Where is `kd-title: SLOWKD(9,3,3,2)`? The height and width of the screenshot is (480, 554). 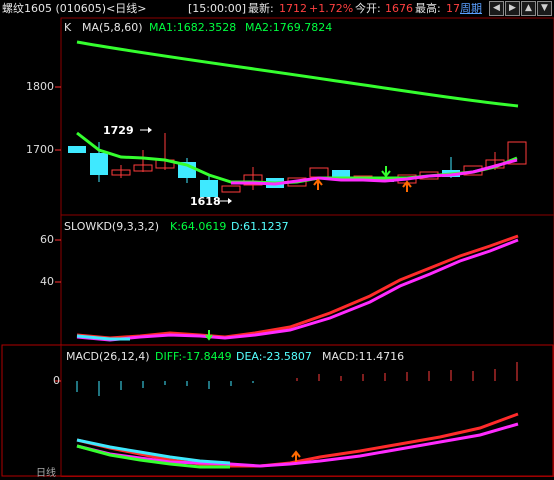
kd-title: SLOWKD(9,3,3,2) is located at coordinates (112, 226).